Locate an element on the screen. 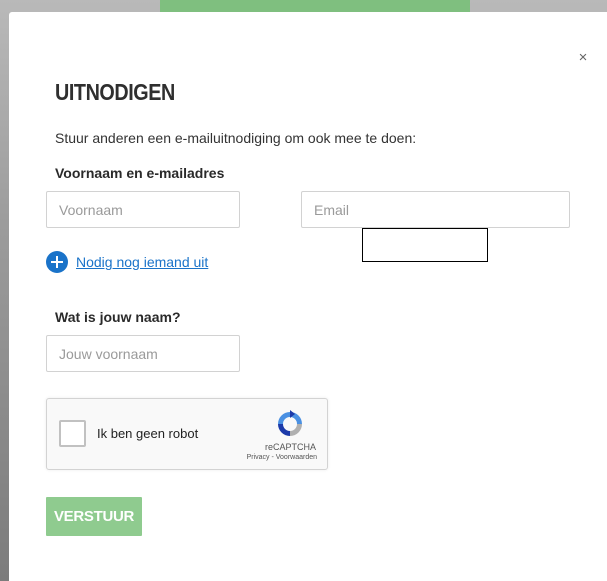  recaptcha-brand: reCAPTCHA is located at coordinates (290, 447).